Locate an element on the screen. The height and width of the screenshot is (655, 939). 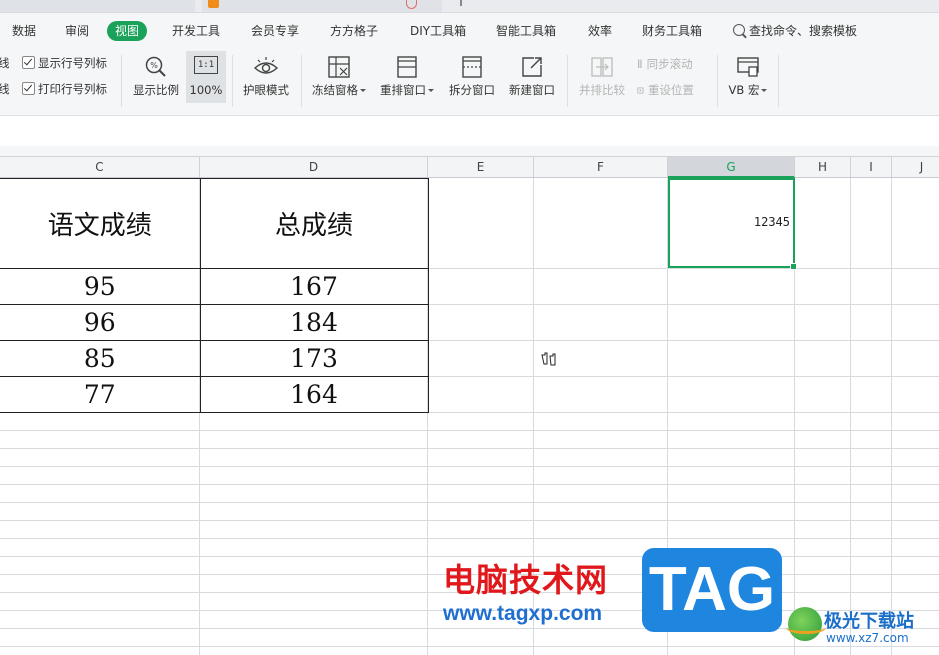
show-rowcol-label: 显示行号列标 is located at coordinates (72, 63).